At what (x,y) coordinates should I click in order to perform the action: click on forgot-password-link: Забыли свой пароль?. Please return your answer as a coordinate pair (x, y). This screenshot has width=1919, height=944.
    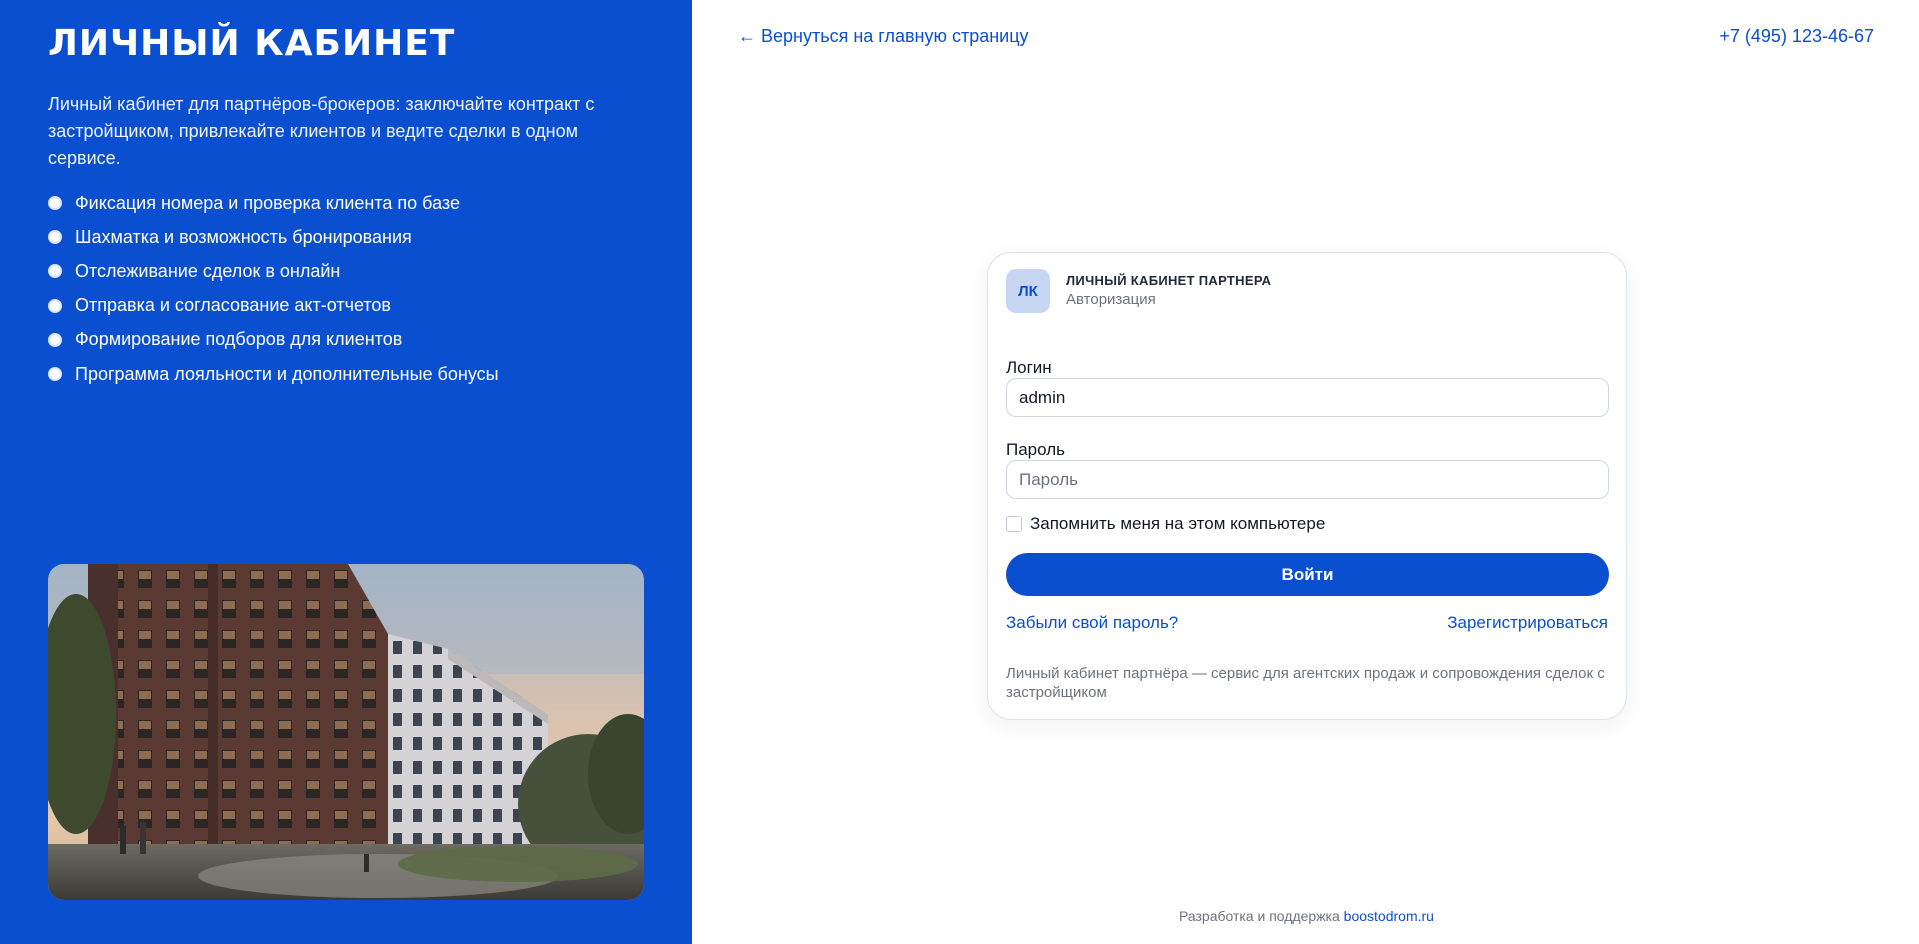
    Looking at the image, I should click on (1092, 623).